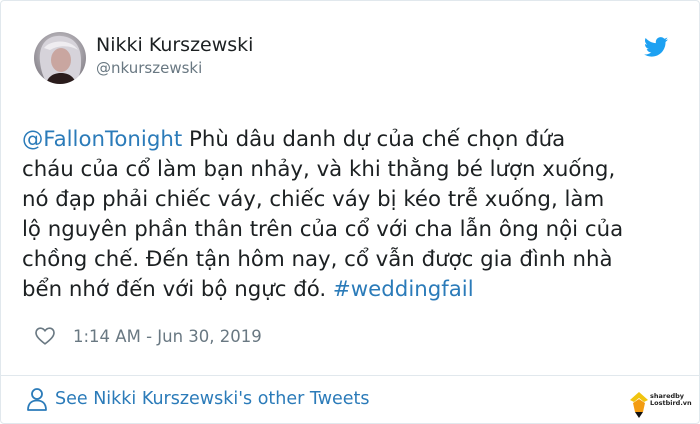 The width and height of the screenshot is (700, 424). Describe the element at coordinates (102, 139) in the screenshot. I see `mention-link: @FallonTonight` at that location.